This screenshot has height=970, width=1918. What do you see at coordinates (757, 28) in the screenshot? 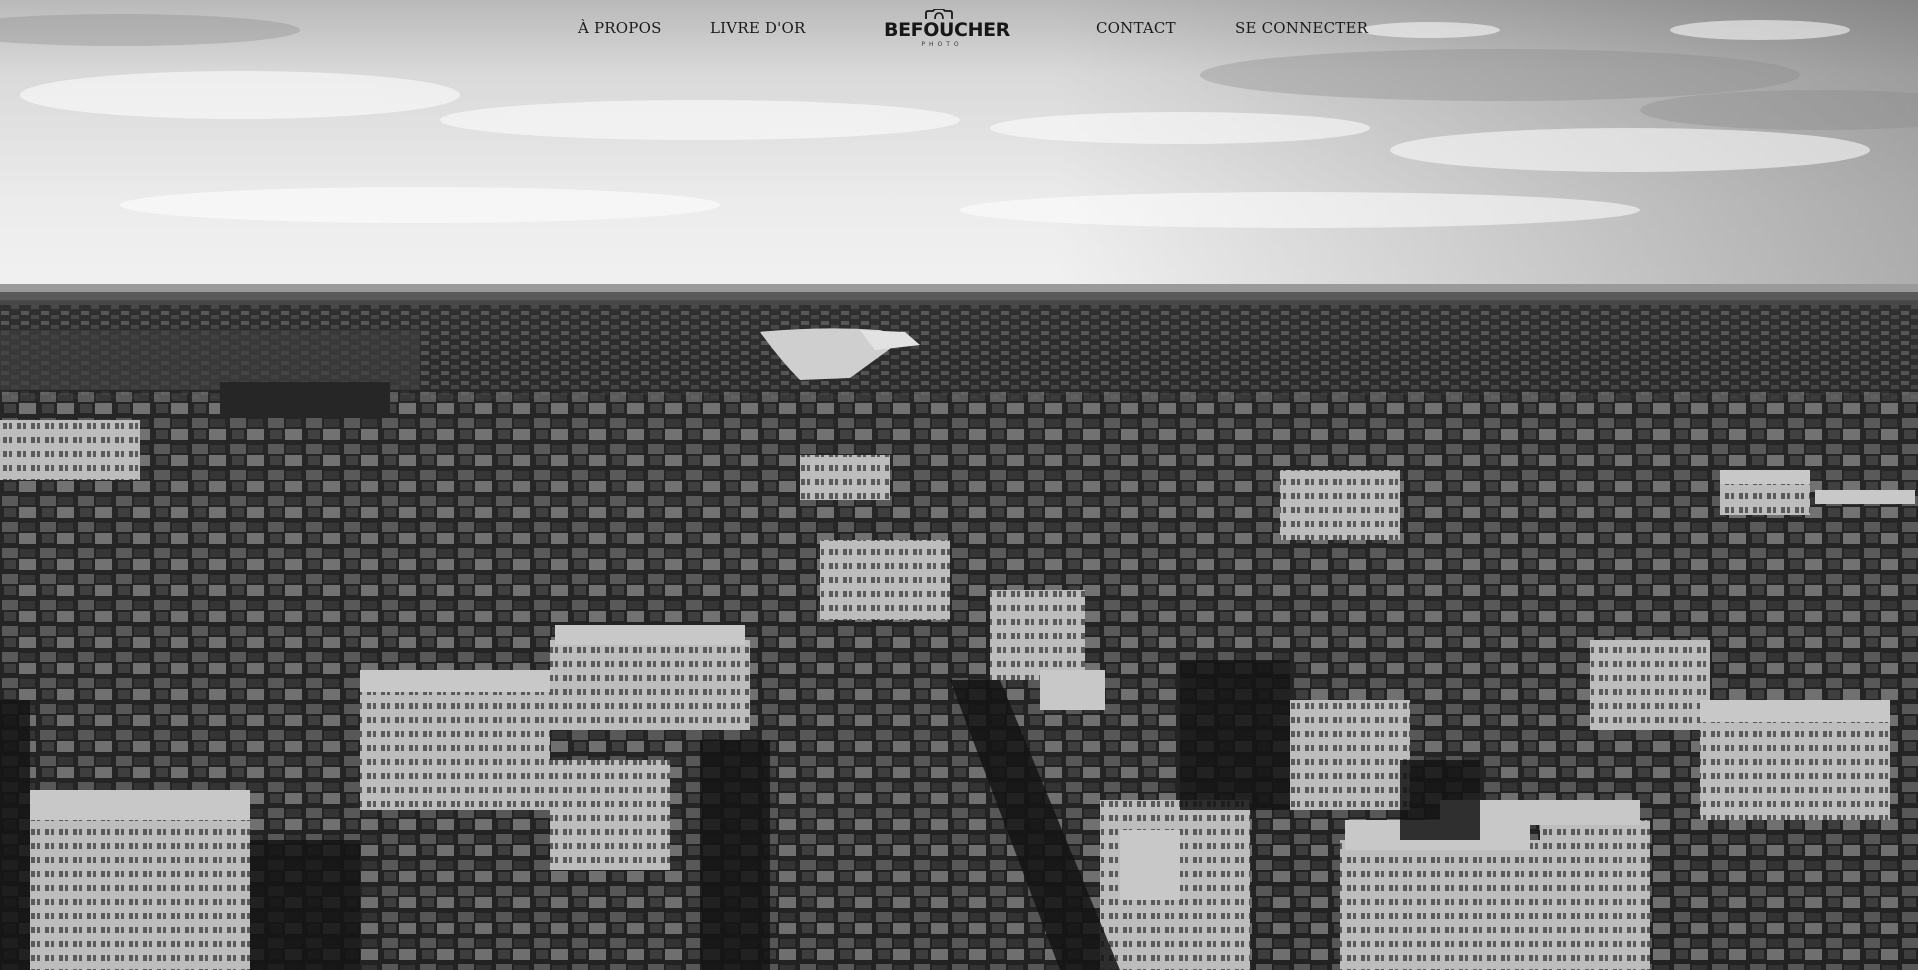
I see `nav-link-livre-dor: LIVRE D'OR` at bounding box center [757, 28].